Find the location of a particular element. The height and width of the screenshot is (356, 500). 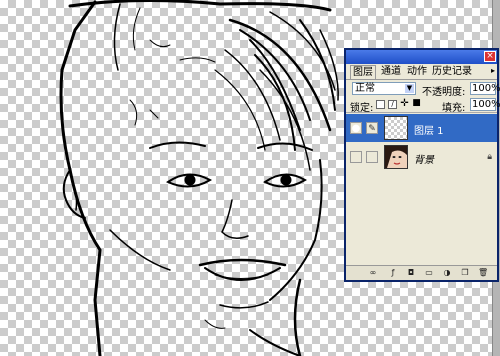

close-icon: × is located at coordinates (490, 56).